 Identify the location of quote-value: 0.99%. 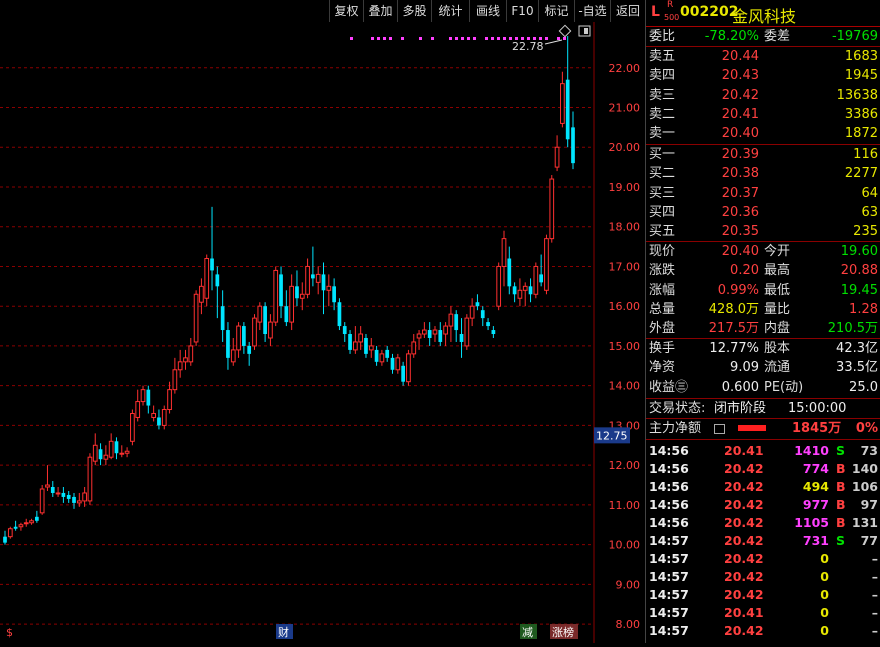
(738, 290).